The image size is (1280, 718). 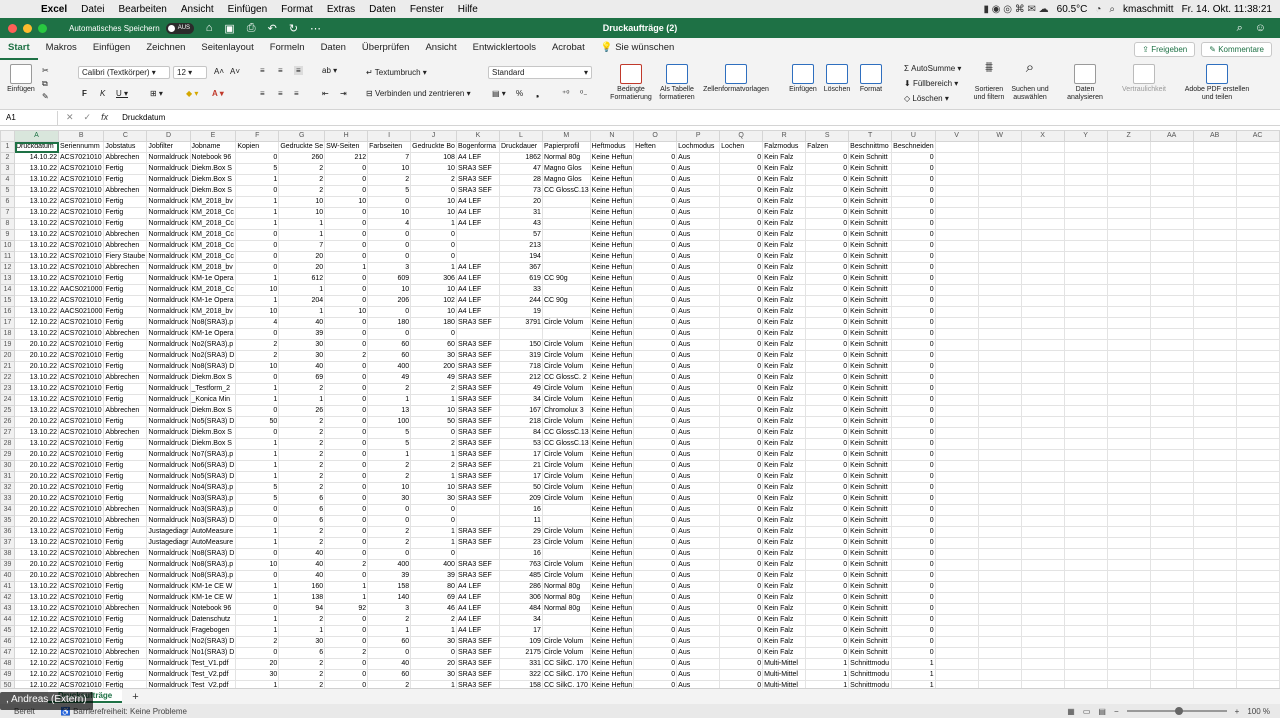 What do you see at coordinates (1116, 711) in the screenshot?
I see `zoom-out-icon: −` at bounding box center [1116, 711].